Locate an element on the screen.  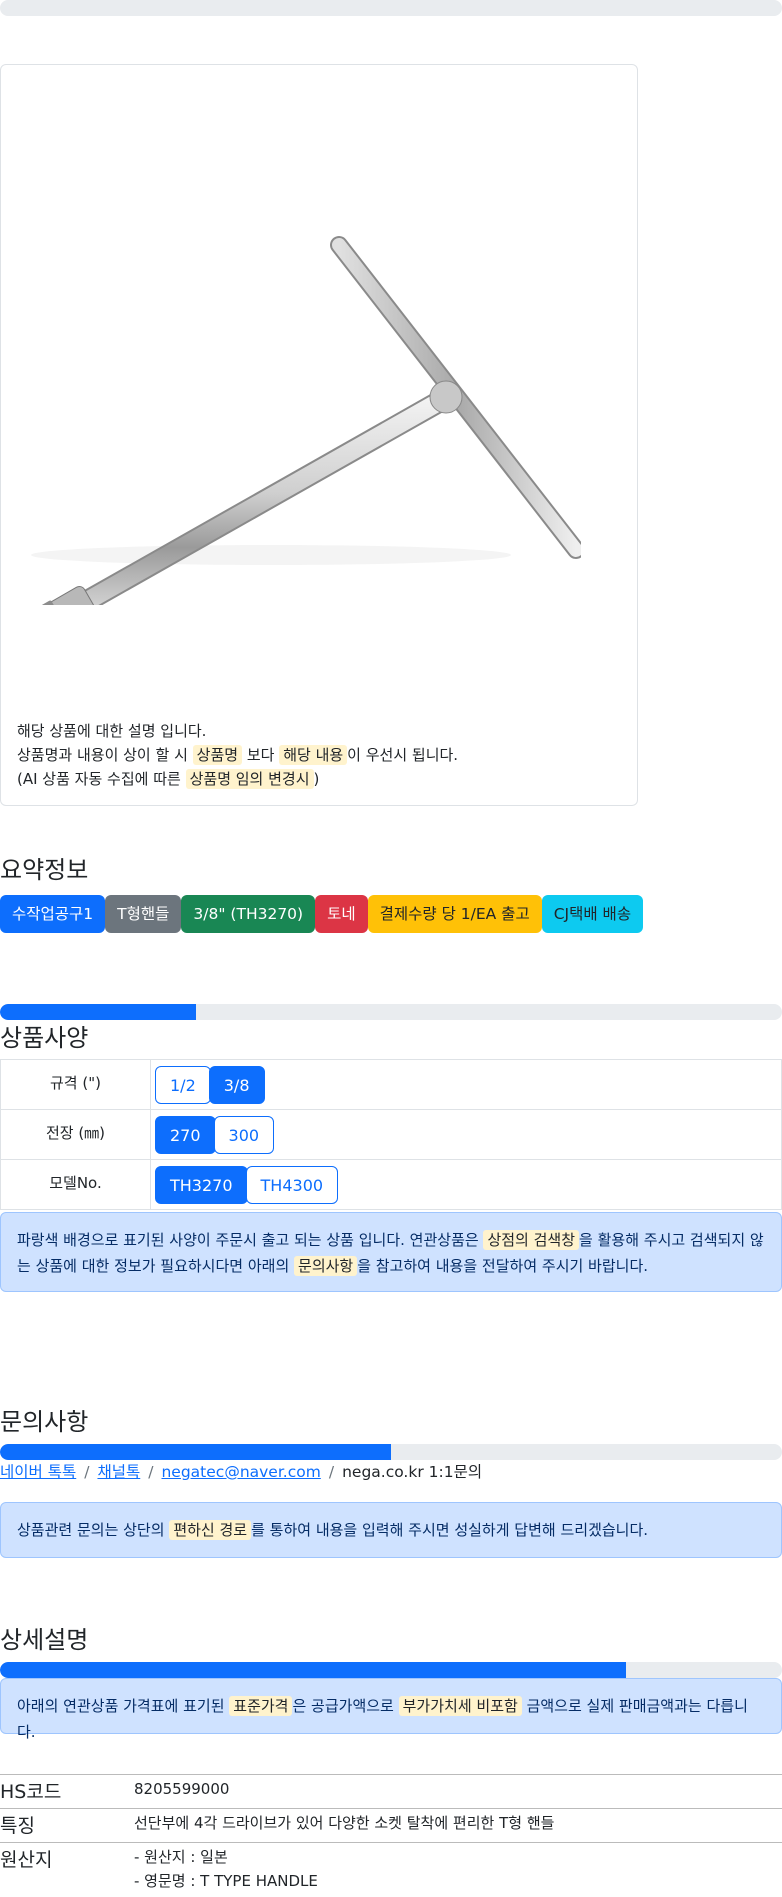
notice-text: 를 통하여 내용을 입력해 주시면 성실하게 답변해 드리겠습니다. is located at coordinates (449, 1530).